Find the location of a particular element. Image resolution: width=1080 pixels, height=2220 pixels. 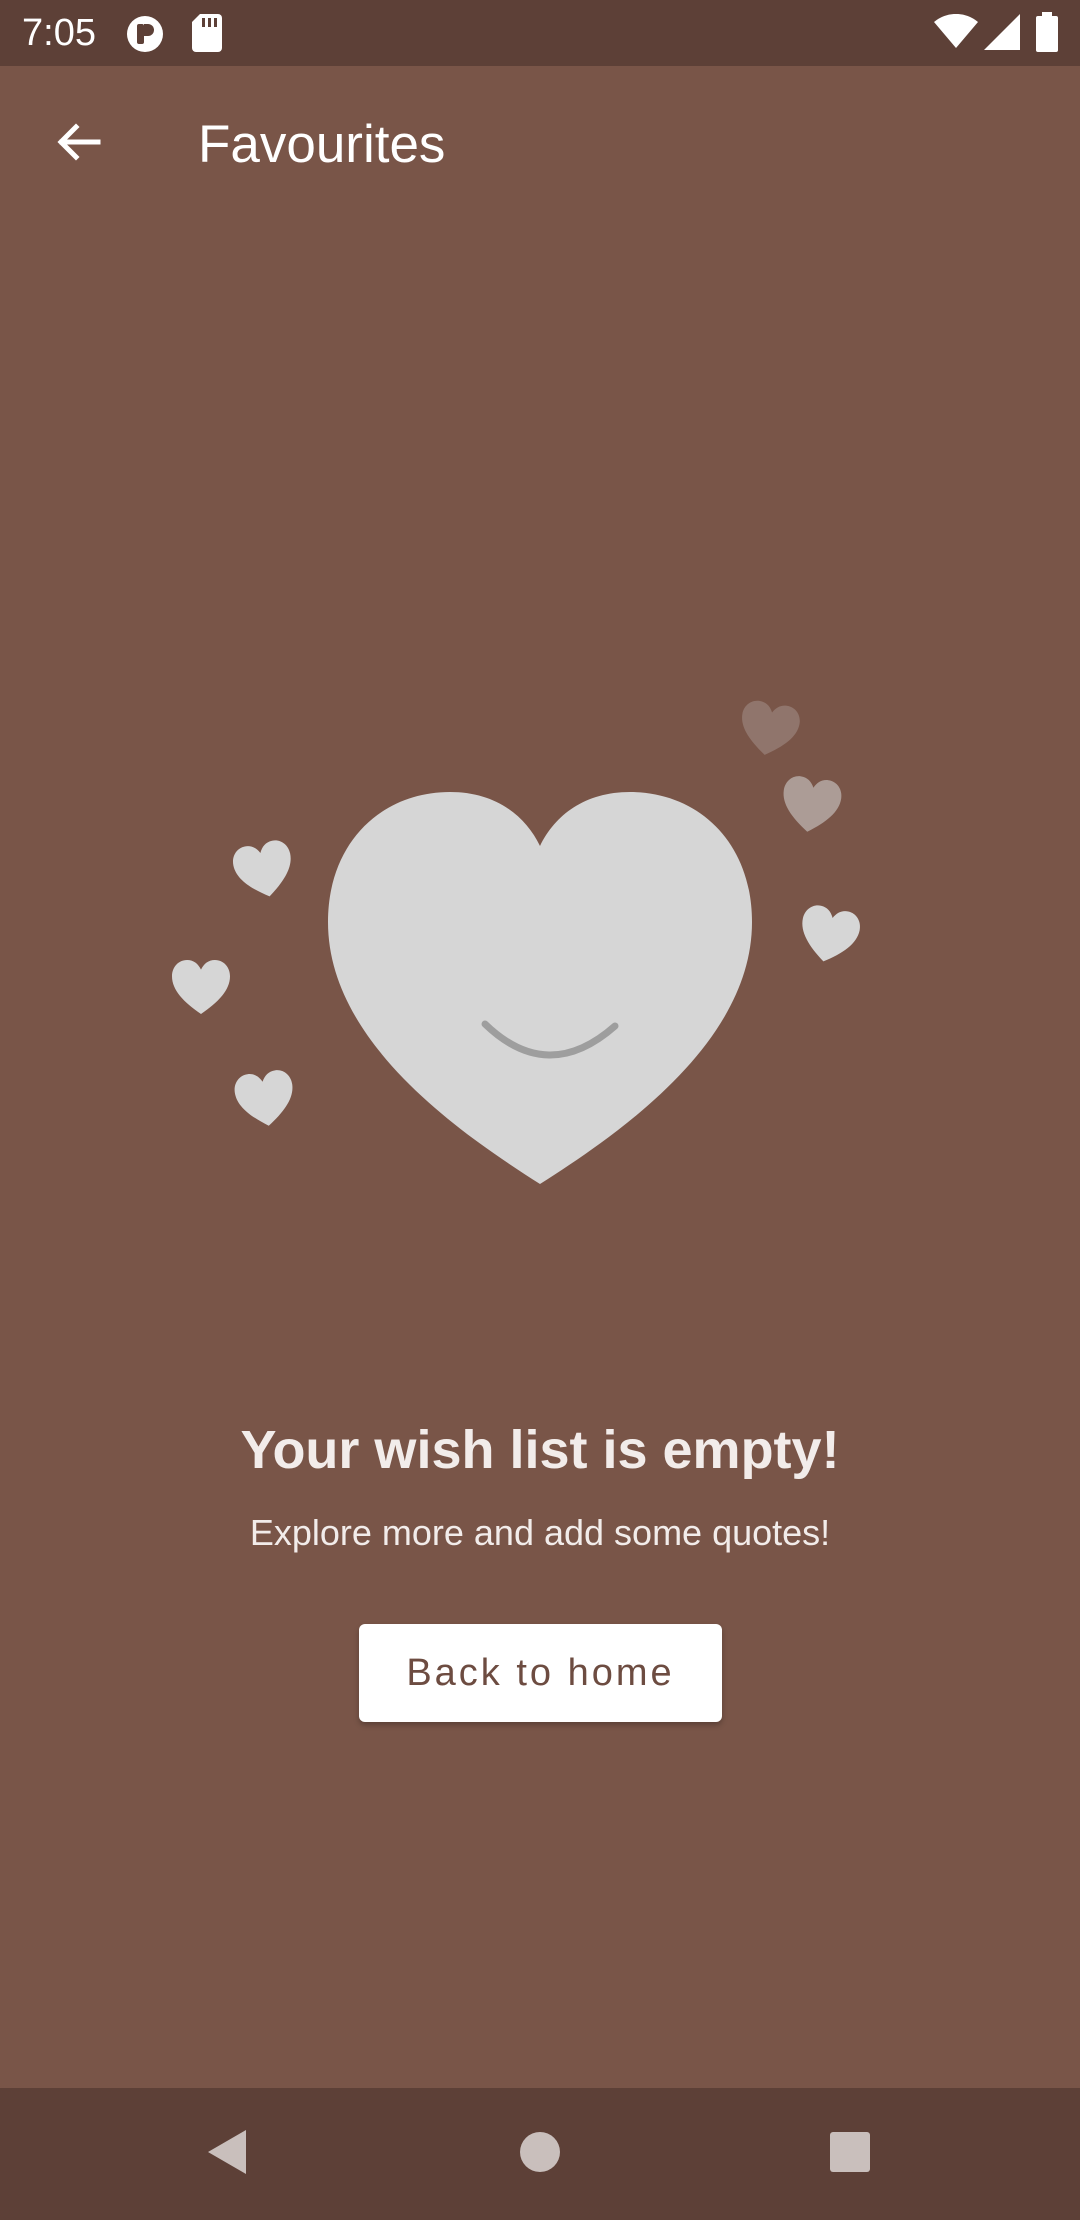

back-button is located at coordinates (78, 144).